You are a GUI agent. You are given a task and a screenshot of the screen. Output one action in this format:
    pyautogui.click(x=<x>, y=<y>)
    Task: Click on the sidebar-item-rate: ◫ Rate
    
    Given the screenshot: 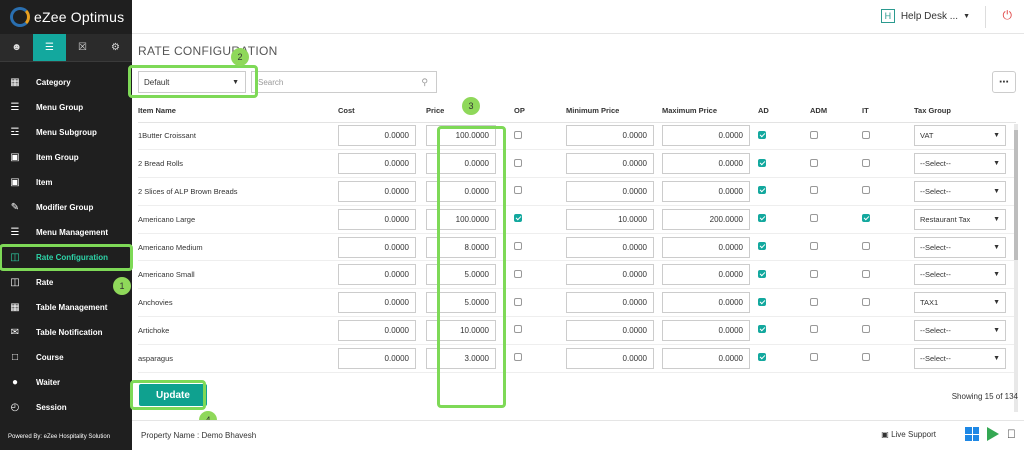 What is the action you would take?
    pyautogui.click(x=66, y=282)
    